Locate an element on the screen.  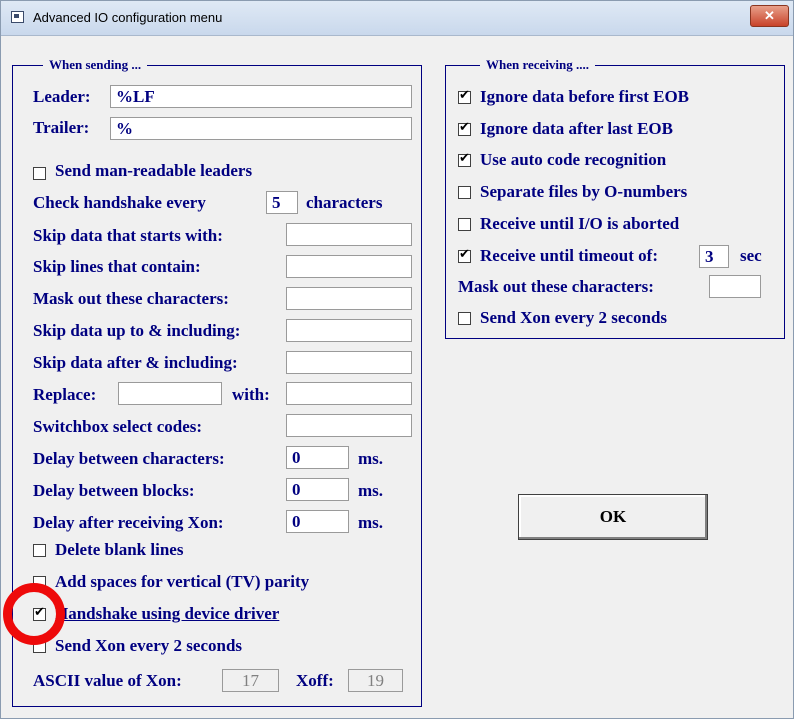
close-button: ✕ is located at coordinates (769, 16).